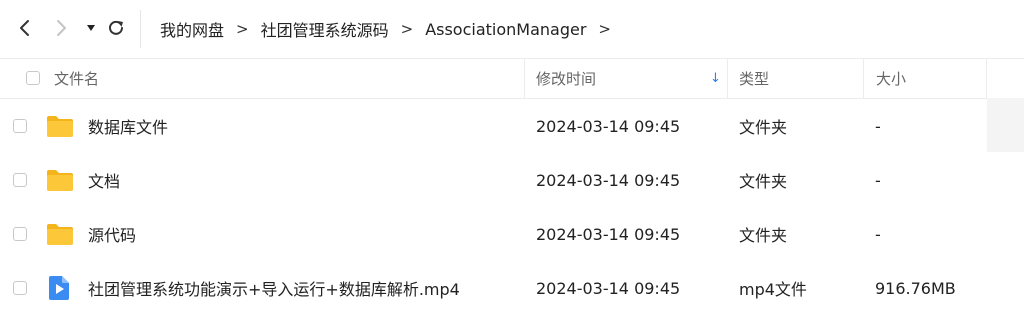 The height and width of the screenshot is (315, 1024). What do you see at coordinates (915, 288) in the screenshot?
I see `file-size: 916.76MB` at bounding box center [915, 288].